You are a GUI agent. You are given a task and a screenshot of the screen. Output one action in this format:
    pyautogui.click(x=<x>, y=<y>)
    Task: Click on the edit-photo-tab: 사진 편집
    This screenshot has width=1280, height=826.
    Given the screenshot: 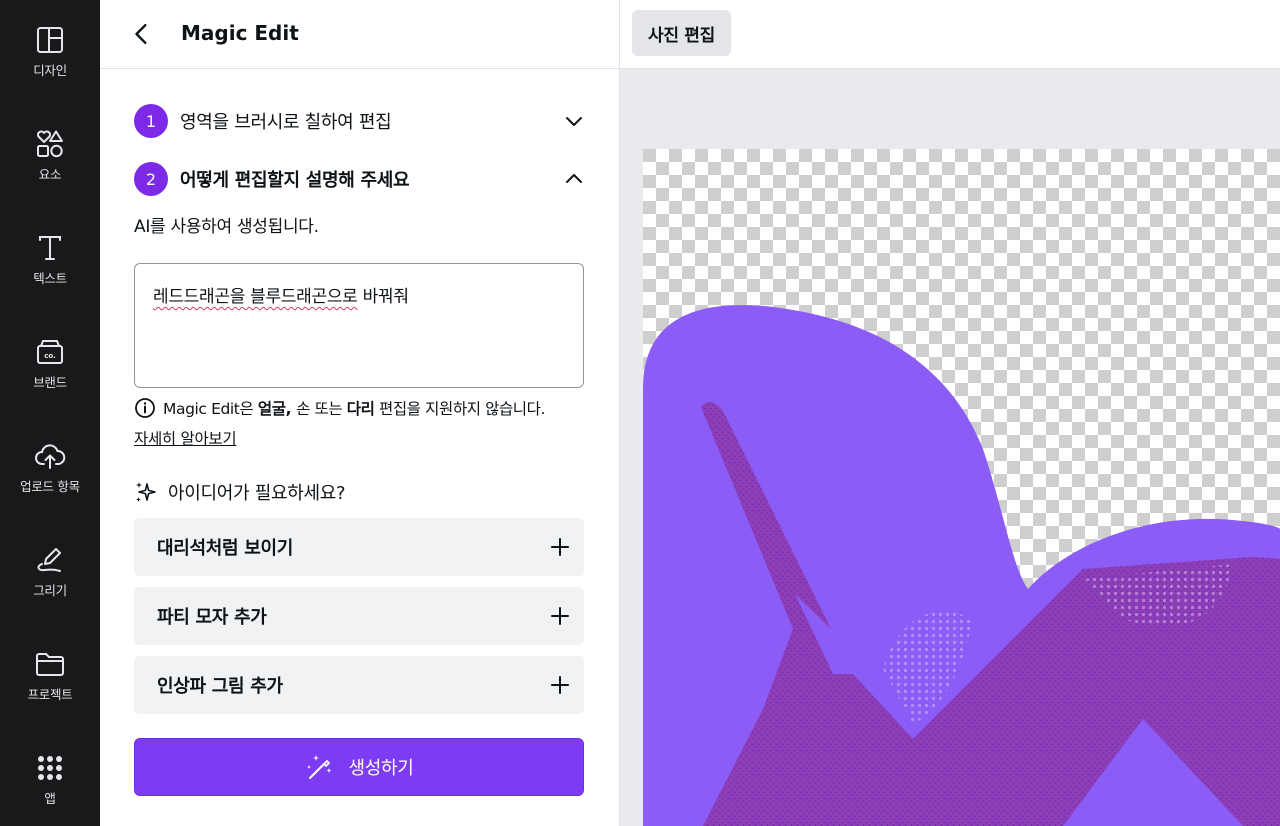 What is the action you would take?
    pyautogui.click(x=681, y=33)
    